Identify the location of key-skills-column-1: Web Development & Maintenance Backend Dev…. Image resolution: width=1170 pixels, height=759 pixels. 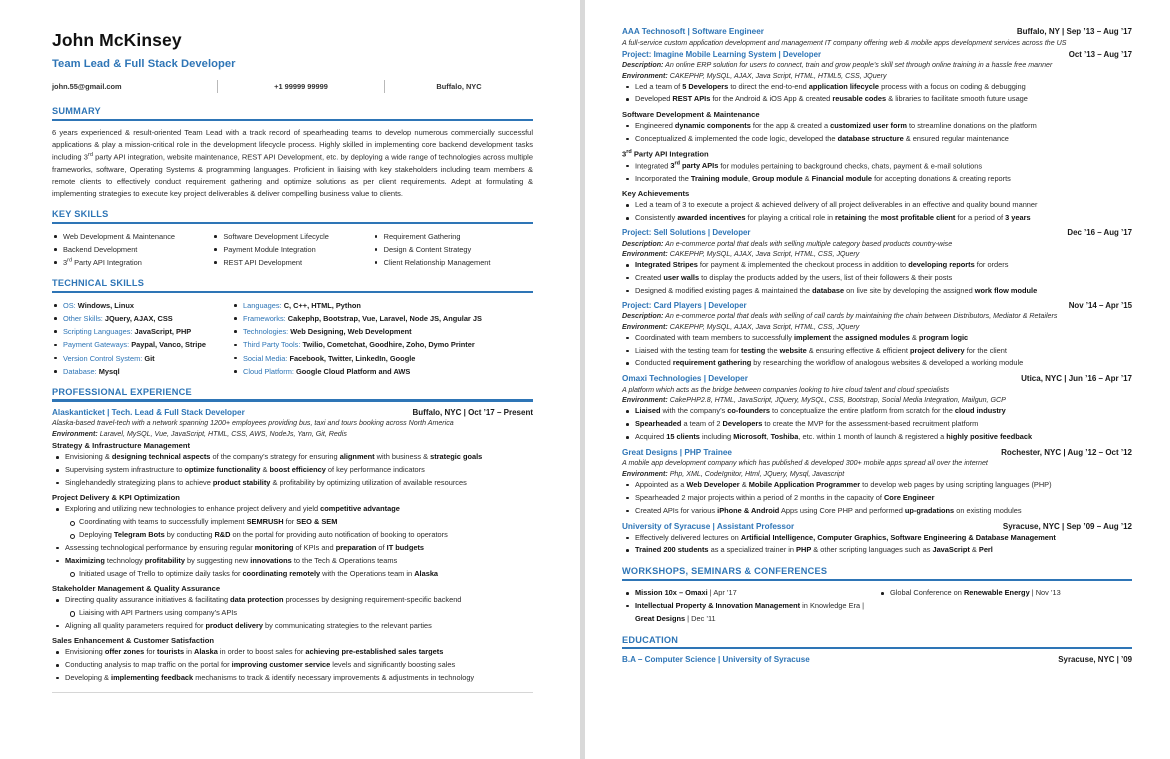
(132, 250).